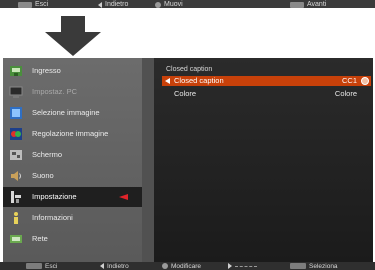 Image resolution: width=375 pixels, height=270 pixels. What do you see at coordinates (266, 81) in the screenshot?
I see `closed-caption-row: Closed caption CC1` at bounding box center [266, 81].